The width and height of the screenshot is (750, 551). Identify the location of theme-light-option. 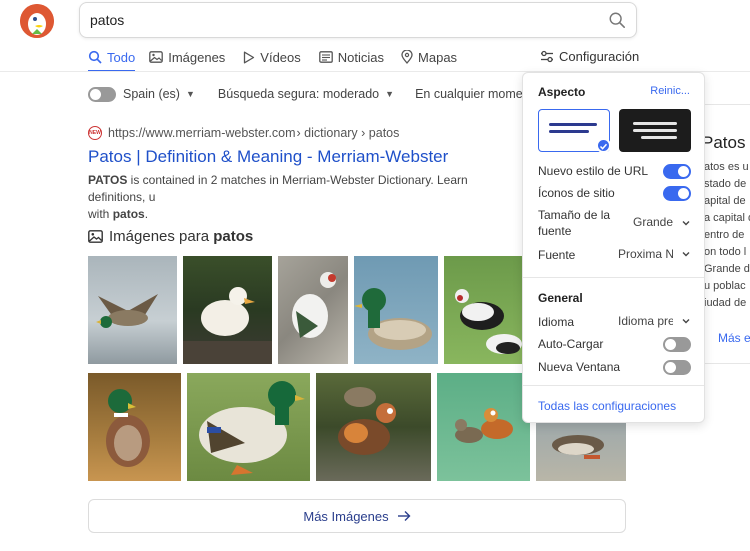
(574, 131).